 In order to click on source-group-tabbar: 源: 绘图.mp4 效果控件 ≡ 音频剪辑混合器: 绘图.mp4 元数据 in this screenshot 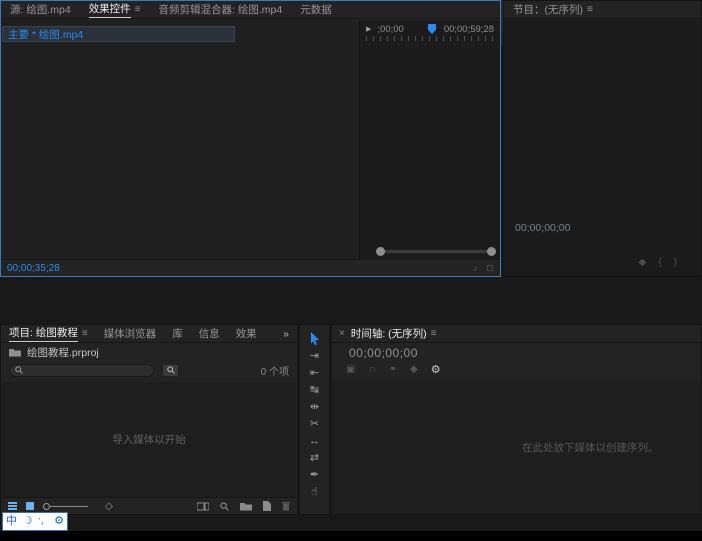, I will do `click(250, 10)`.